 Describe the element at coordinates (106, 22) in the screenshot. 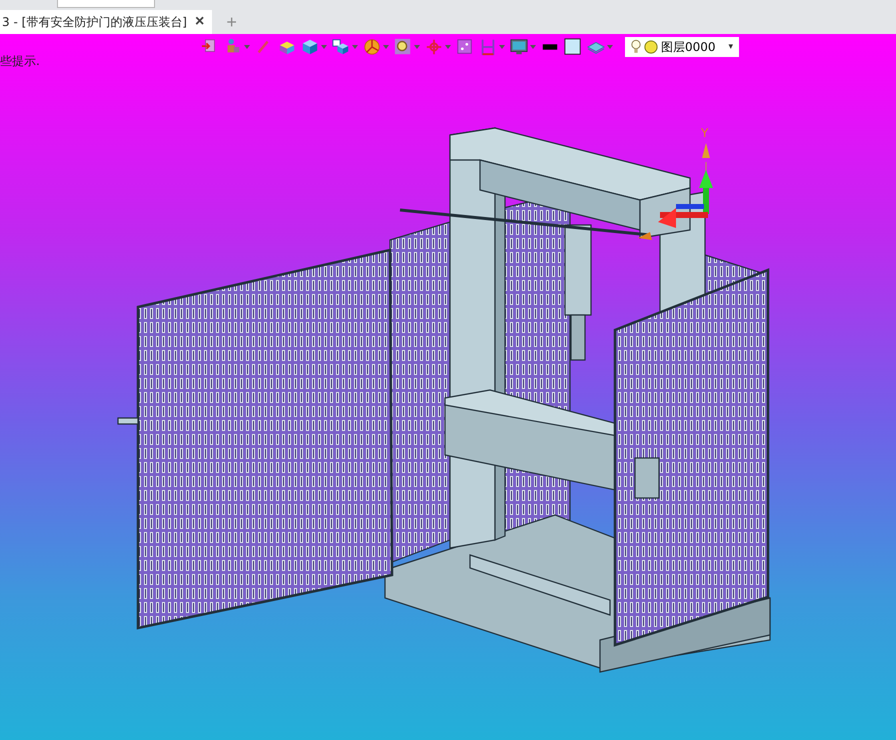

I see `document-tab: 3 - [带有安全防护门的液压压装台] ×` at that location.